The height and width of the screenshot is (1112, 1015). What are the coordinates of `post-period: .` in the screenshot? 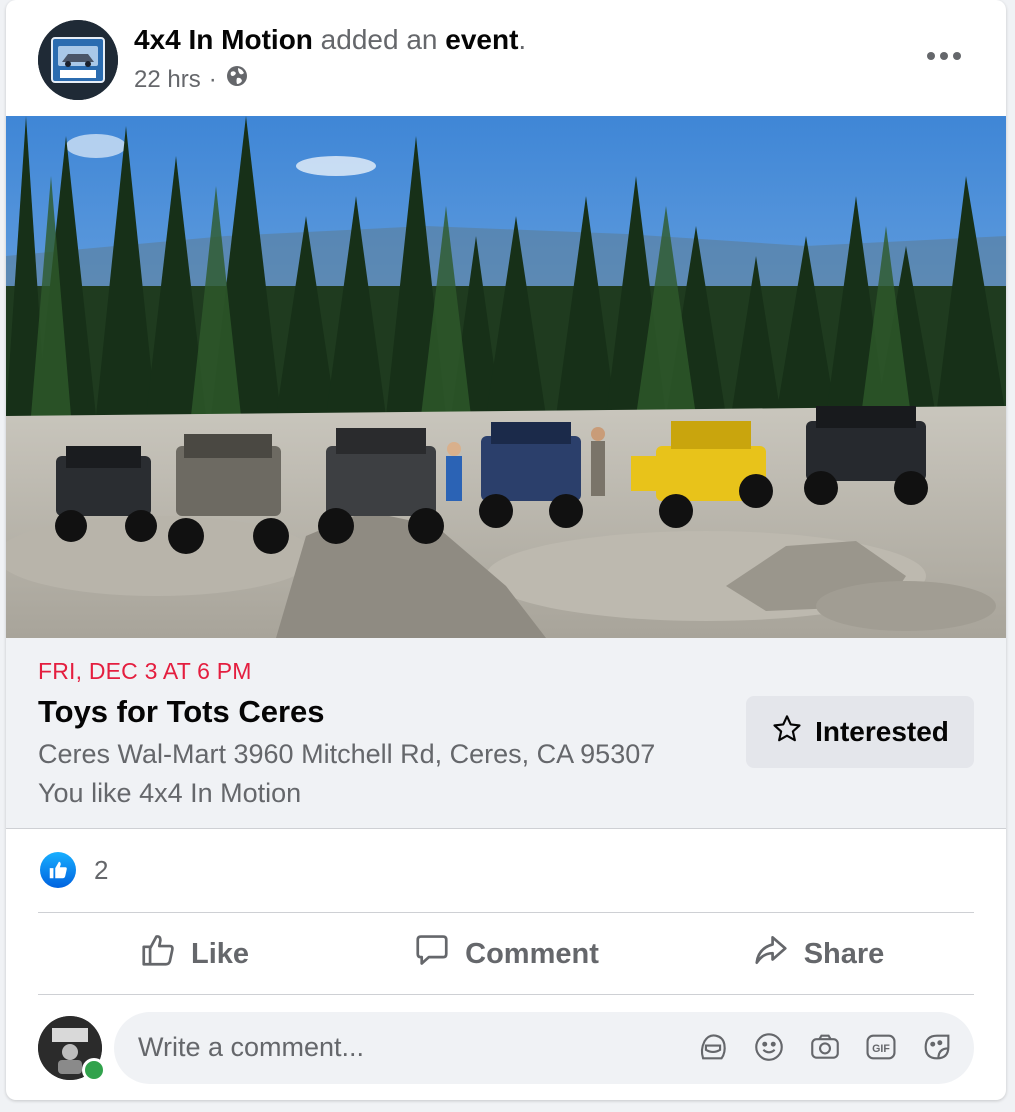 It's located at (522, 39).